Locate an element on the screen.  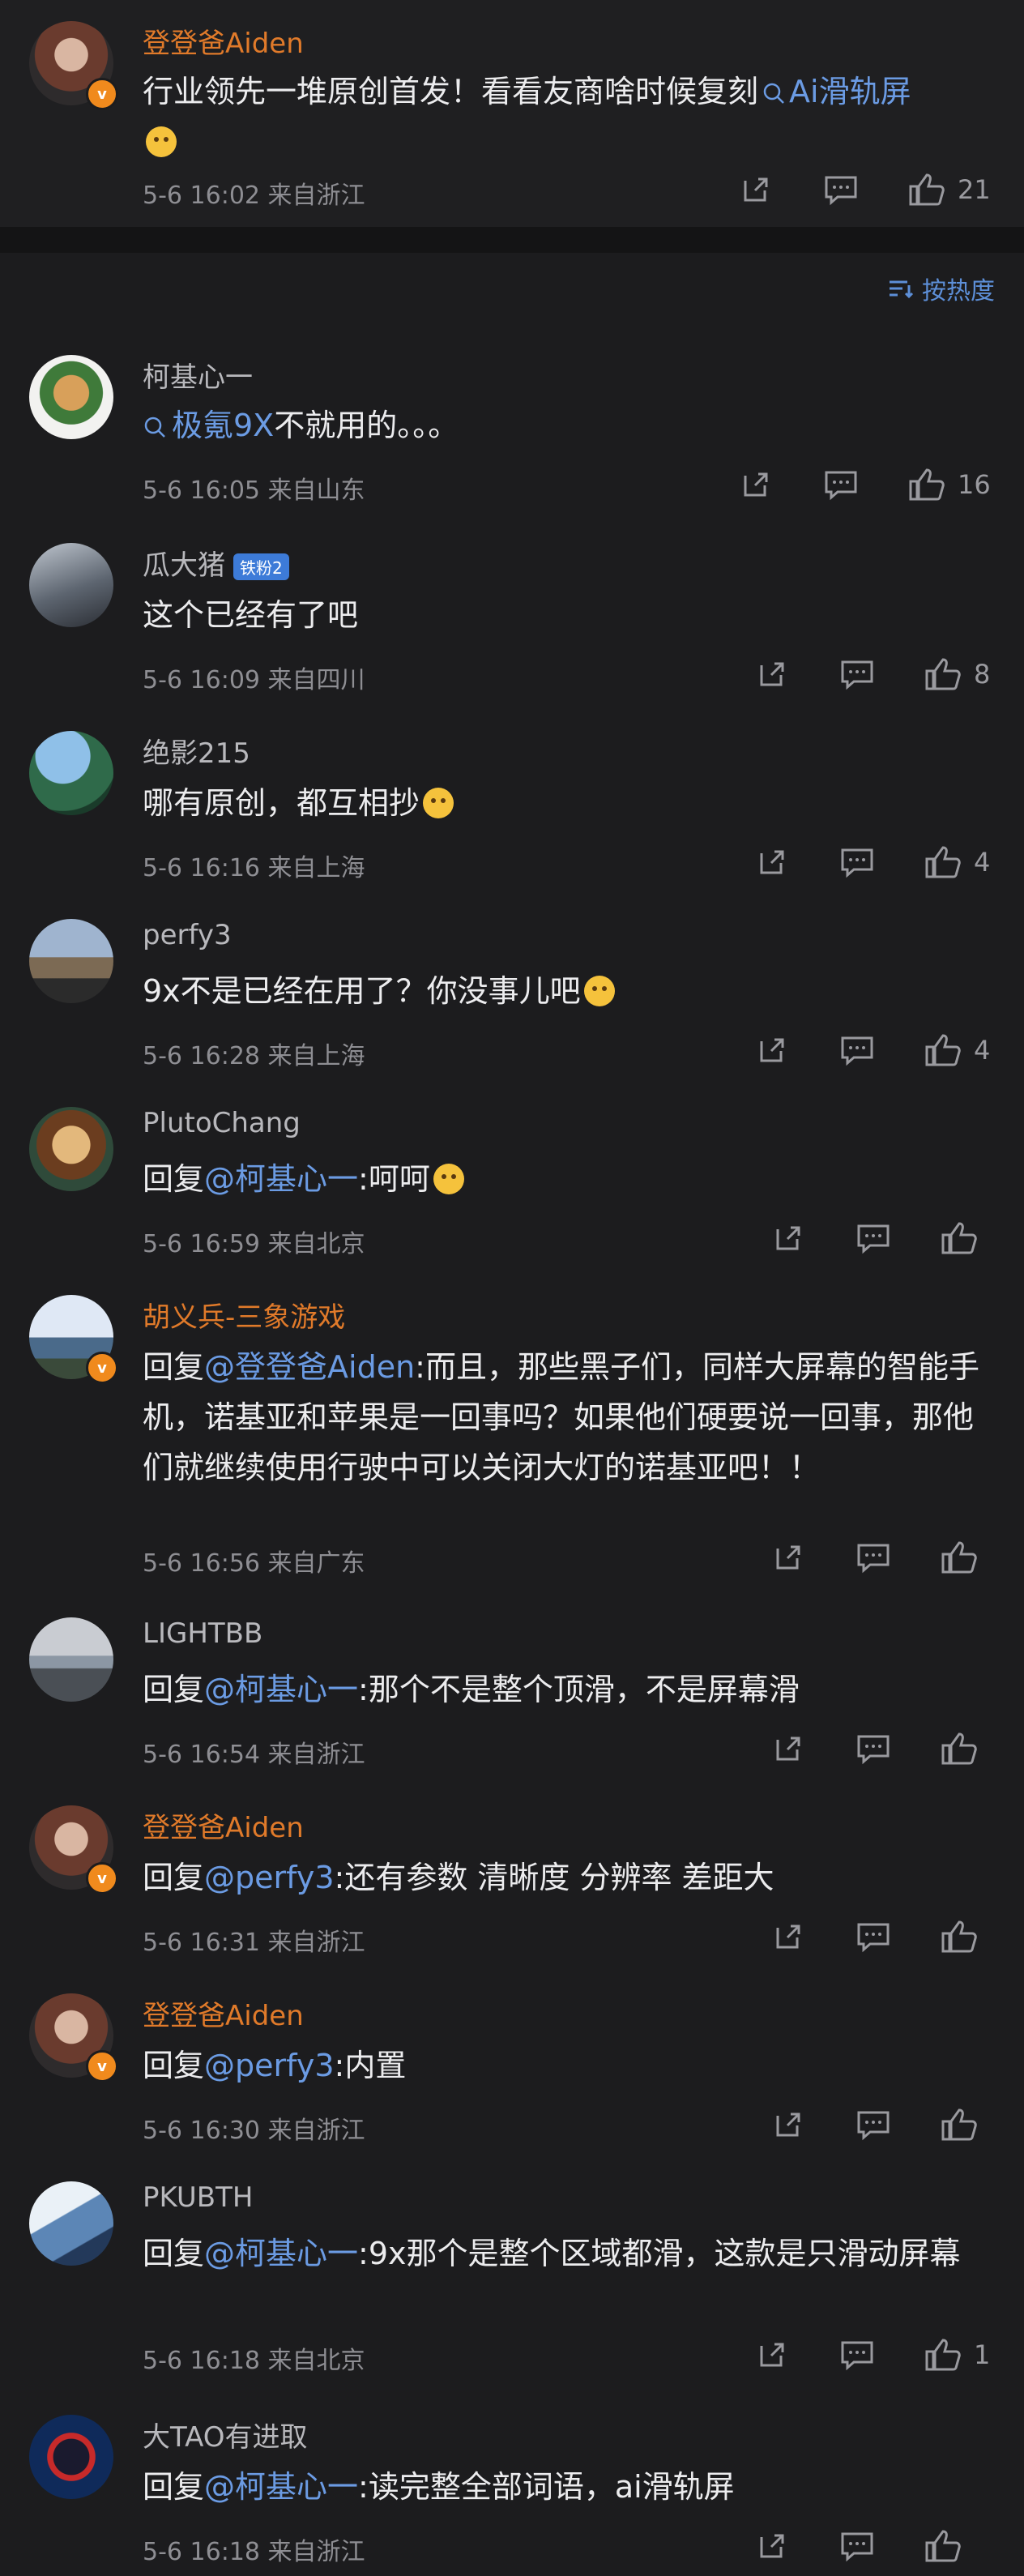
commenter-name: PKUBTH is located at coordinates (198, 2197).